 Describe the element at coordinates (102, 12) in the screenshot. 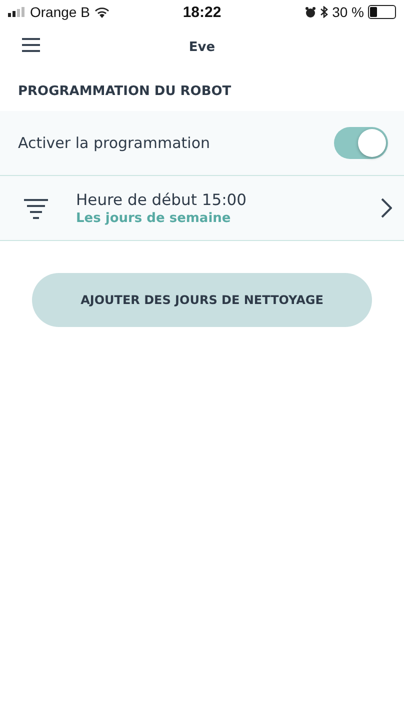

I see `wifi-icon` at that location.